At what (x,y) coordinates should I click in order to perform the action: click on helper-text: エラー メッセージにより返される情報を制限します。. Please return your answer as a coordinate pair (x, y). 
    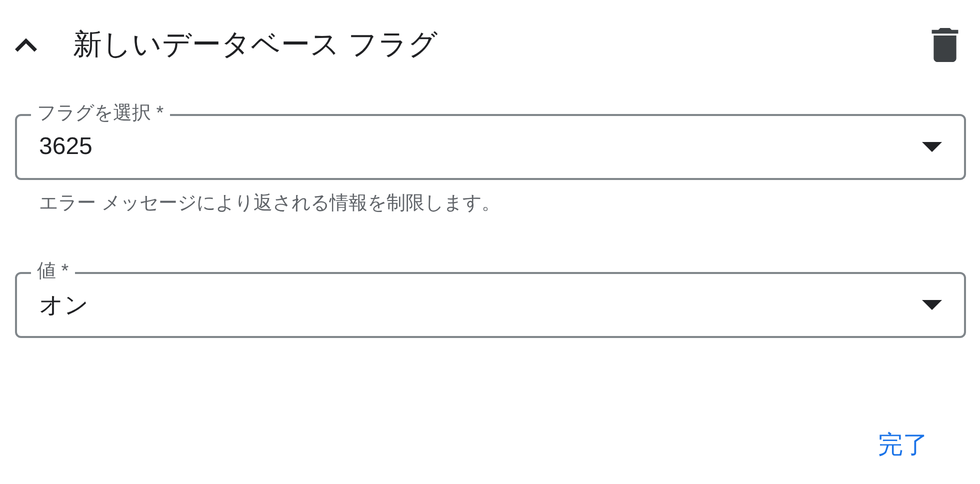
    Looking at the image, I should click on (270, 204).